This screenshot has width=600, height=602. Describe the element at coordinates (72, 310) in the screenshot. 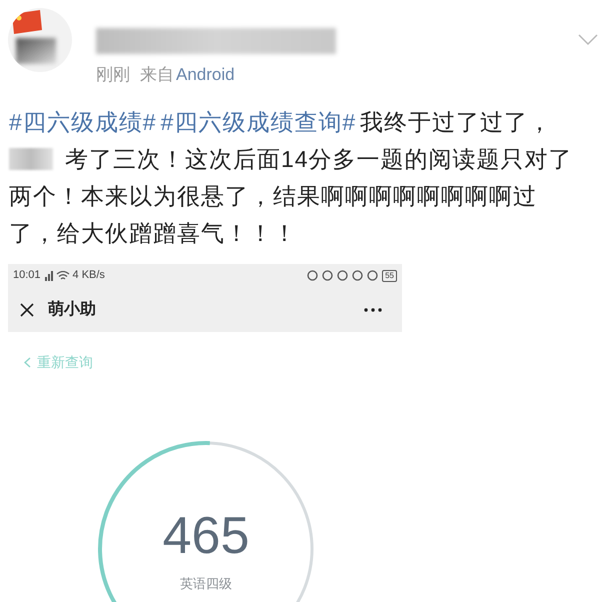

I see `app-title: 萌小助` at that location.